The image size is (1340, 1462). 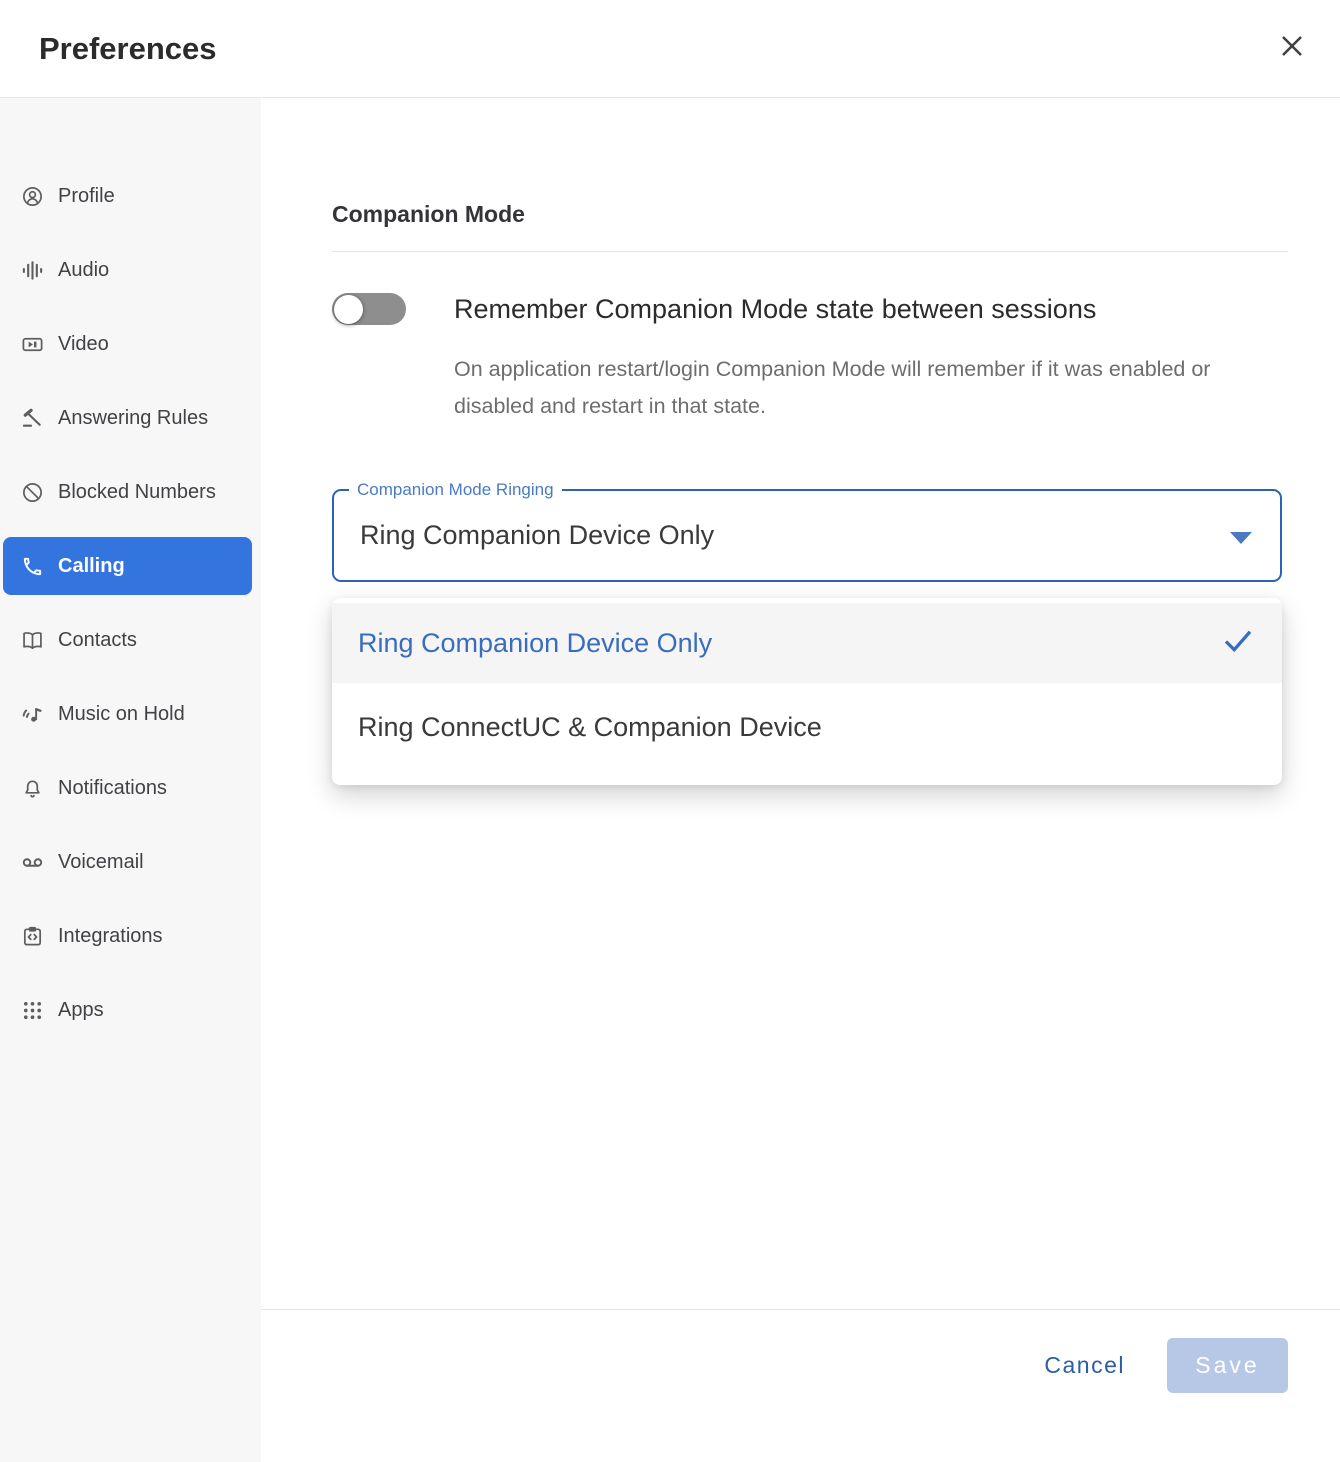 I want to click on sidebar-item-label: Audio, so click(x=84, y=269).